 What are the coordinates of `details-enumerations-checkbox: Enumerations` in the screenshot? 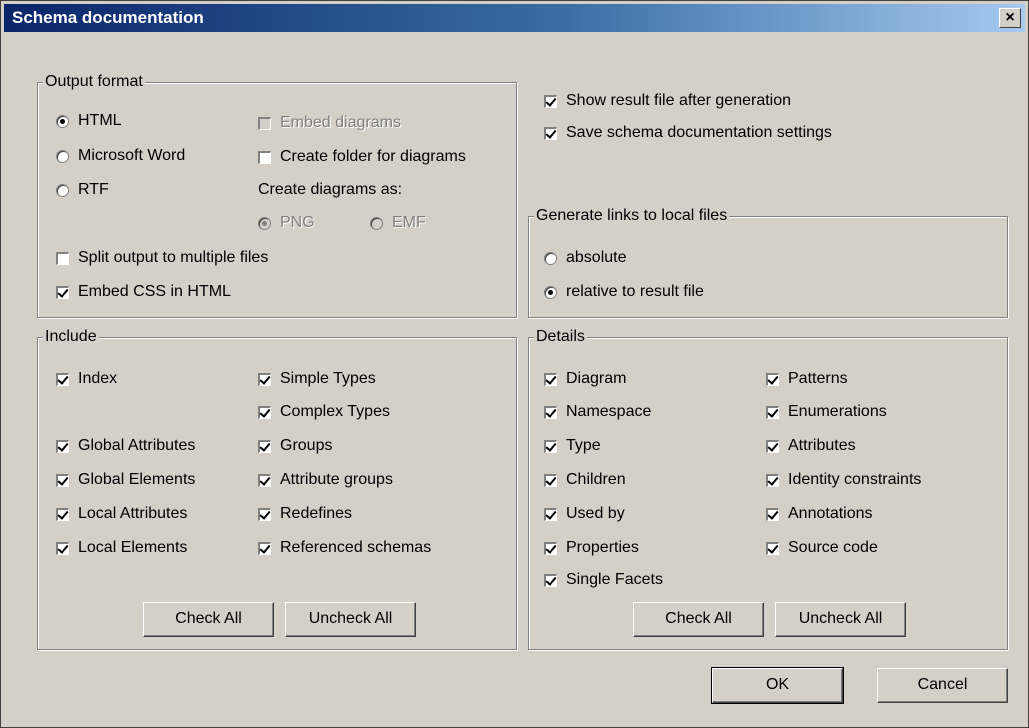 It's located at (826, 412).